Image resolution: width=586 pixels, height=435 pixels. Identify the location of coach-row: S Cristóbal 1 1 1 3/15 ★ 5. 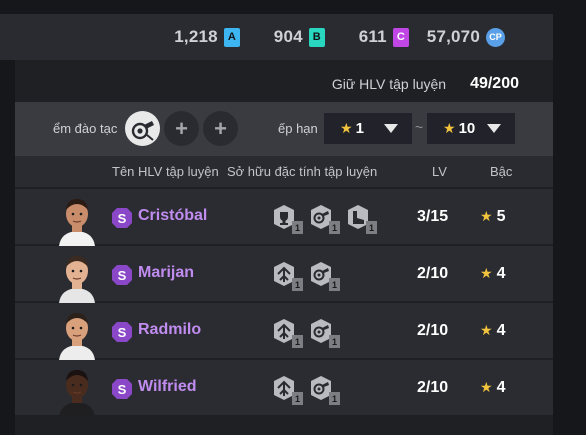
(284, 217).